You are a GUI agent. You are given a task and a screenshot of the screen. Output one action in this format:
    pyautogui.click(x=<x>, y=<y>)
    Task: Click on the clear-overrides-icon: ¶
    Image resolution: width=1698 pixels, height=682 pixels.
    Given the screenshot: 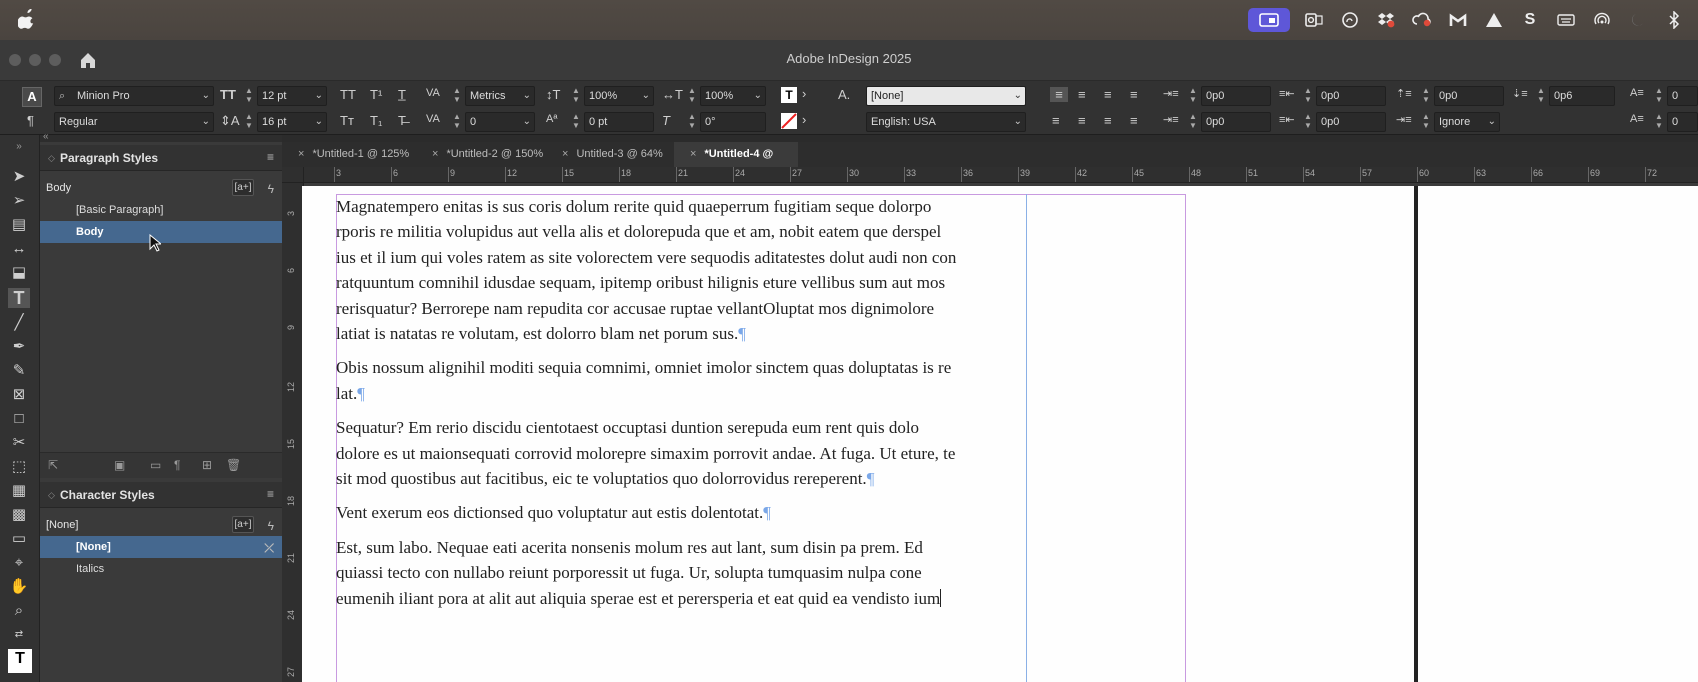 What is the action you would take?
    pyautogui.click(x=177, y=465)
    